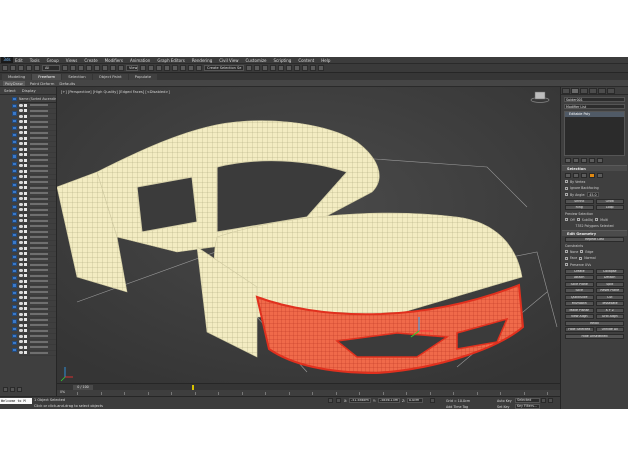  I want to click on scene-explorer-options-icon, so click(14, 235).